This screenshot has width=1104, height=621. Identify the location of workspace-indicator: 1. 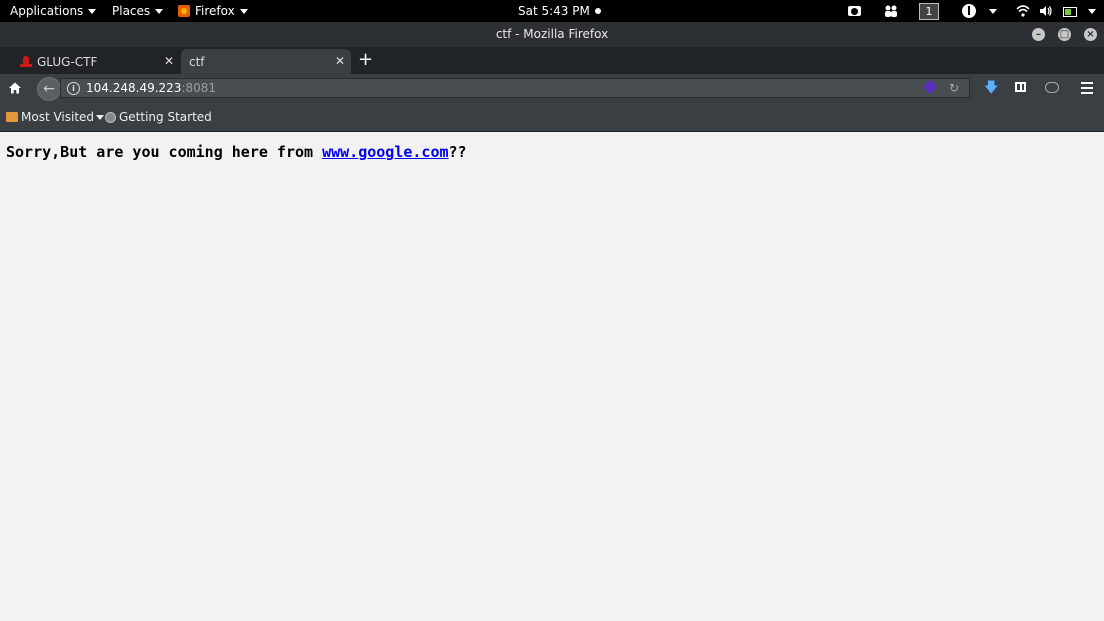
(929, 11).